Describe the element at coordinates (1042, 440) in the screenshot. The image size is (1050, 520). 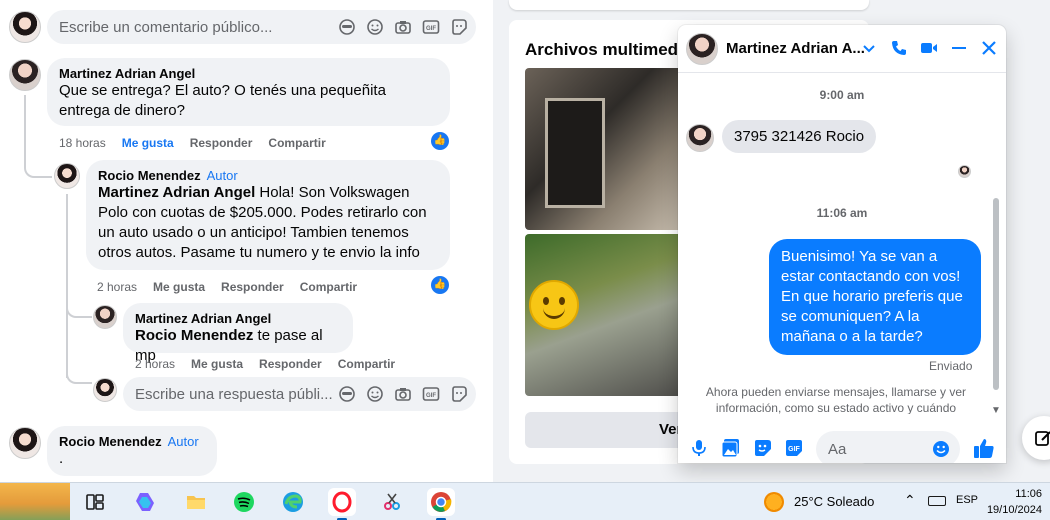
I see `compose-icon` at that location.